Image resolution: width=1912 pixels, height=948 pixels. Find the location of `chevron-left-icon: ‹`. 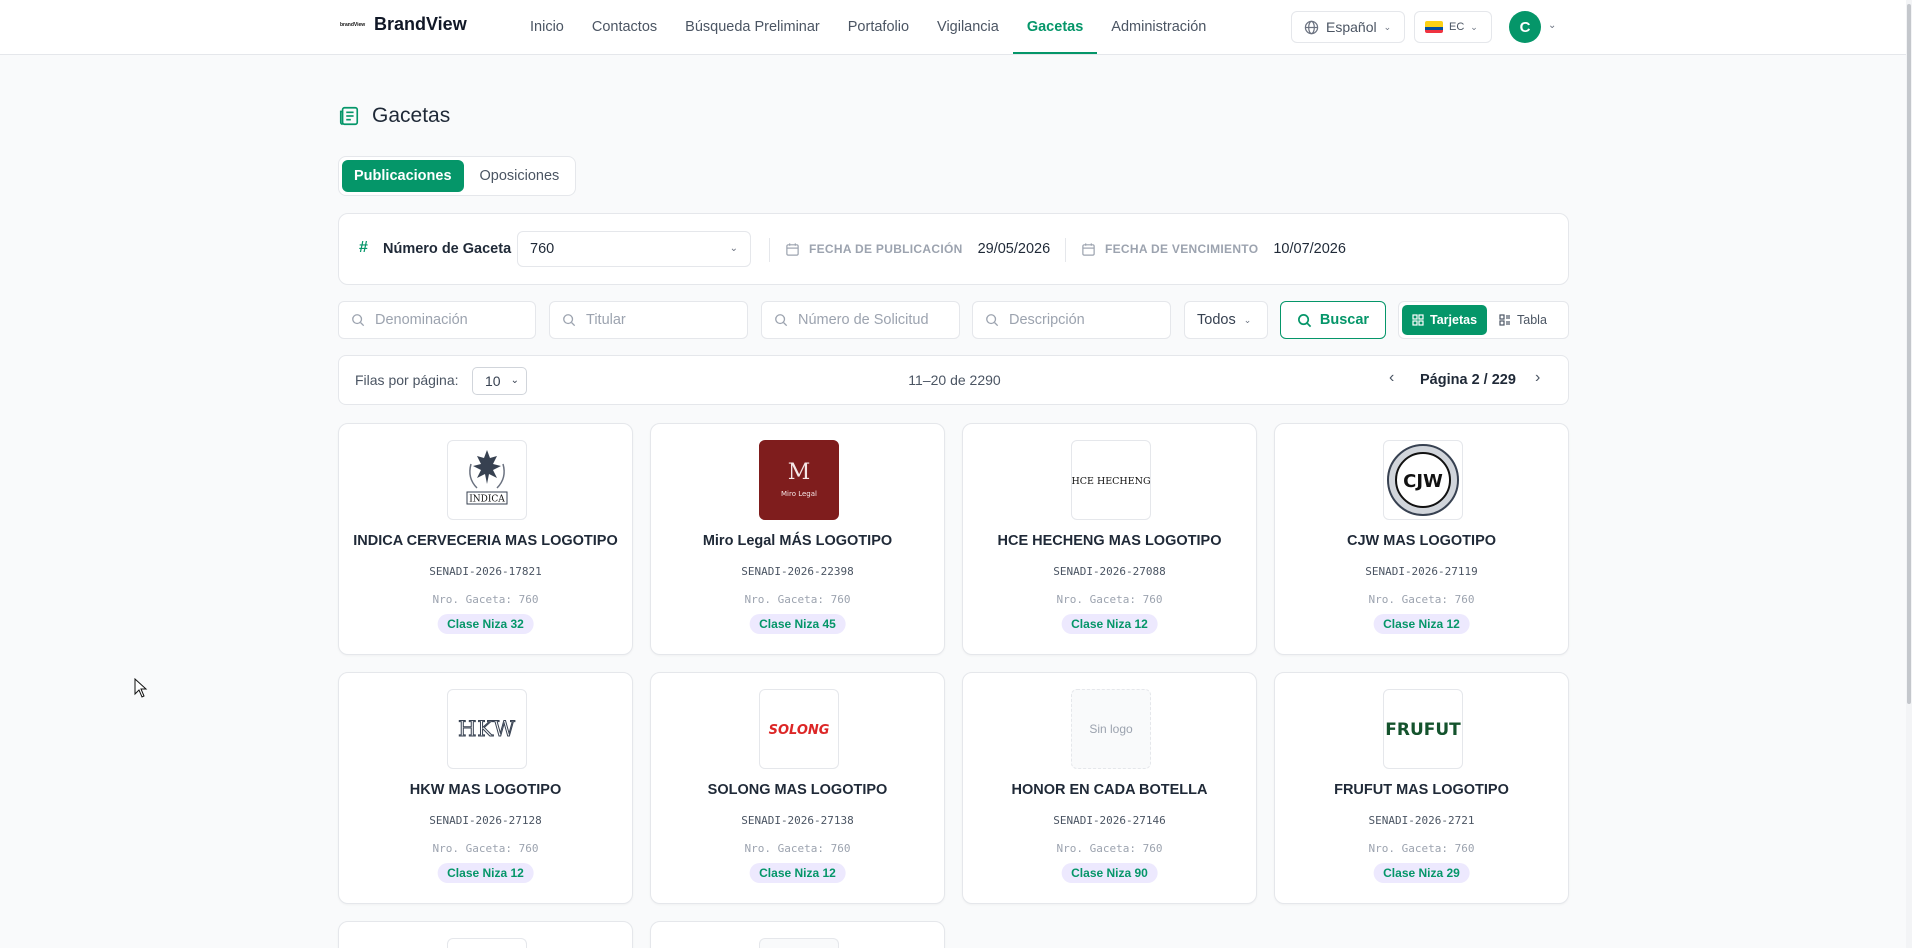

chevron-left-icon: ‹ is located at coordinates (1391, 378).